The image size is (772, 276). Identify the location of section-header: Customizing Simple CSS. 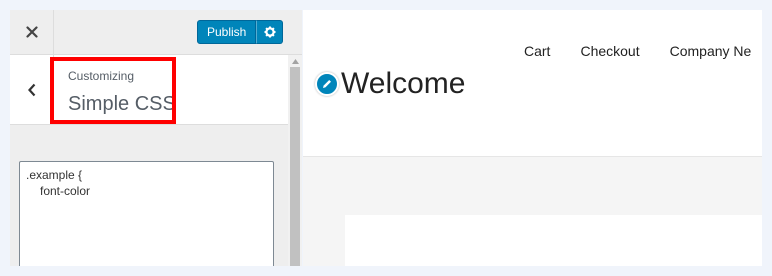
(149, 90).